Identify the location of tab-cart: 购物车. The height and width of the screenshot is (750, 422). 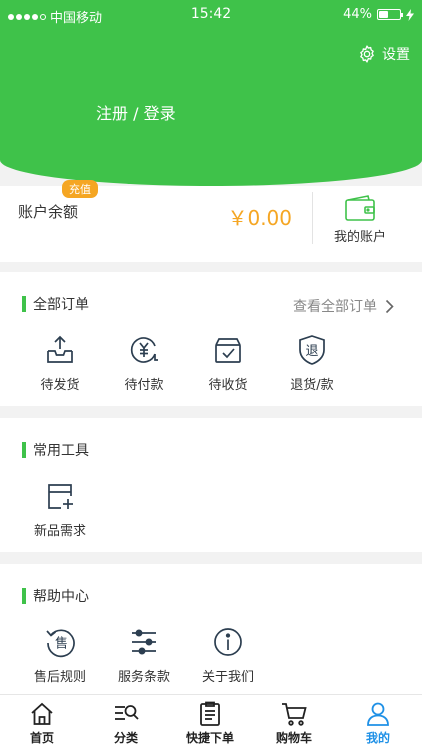
(294, 723).